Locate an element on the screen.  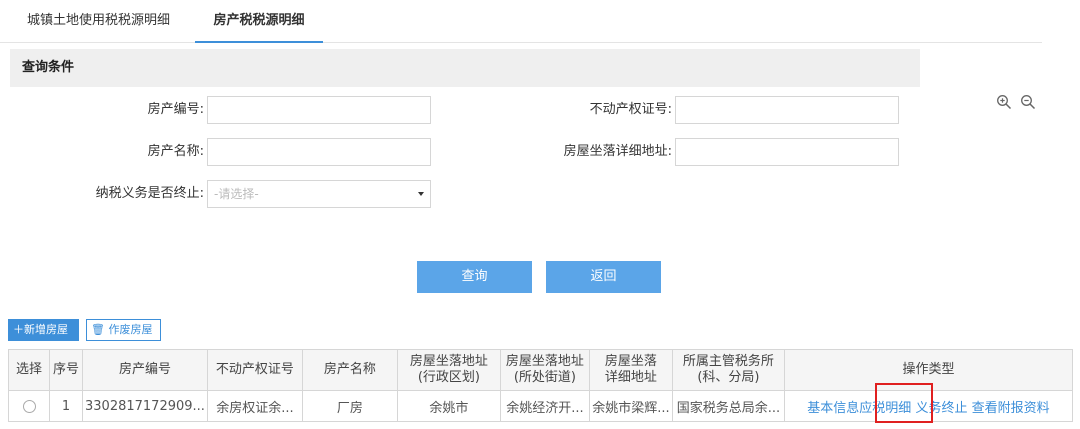
row-ops: 基本信息应税明细 义务终止 查看附报资料 is located at coordinates (928, 406).